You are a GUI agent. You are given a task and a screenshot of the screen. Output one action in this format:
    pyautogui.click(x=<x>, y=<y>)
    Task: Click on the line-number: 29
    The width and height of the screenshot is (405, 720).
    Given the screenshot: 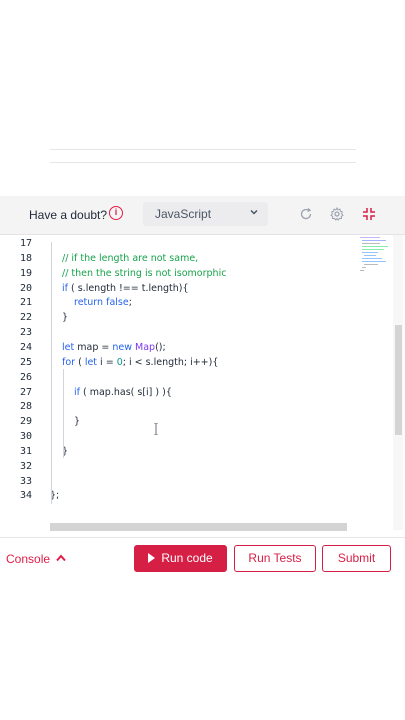 What is the action you would take?
    pyautogui.click(x=25, y=422)
    